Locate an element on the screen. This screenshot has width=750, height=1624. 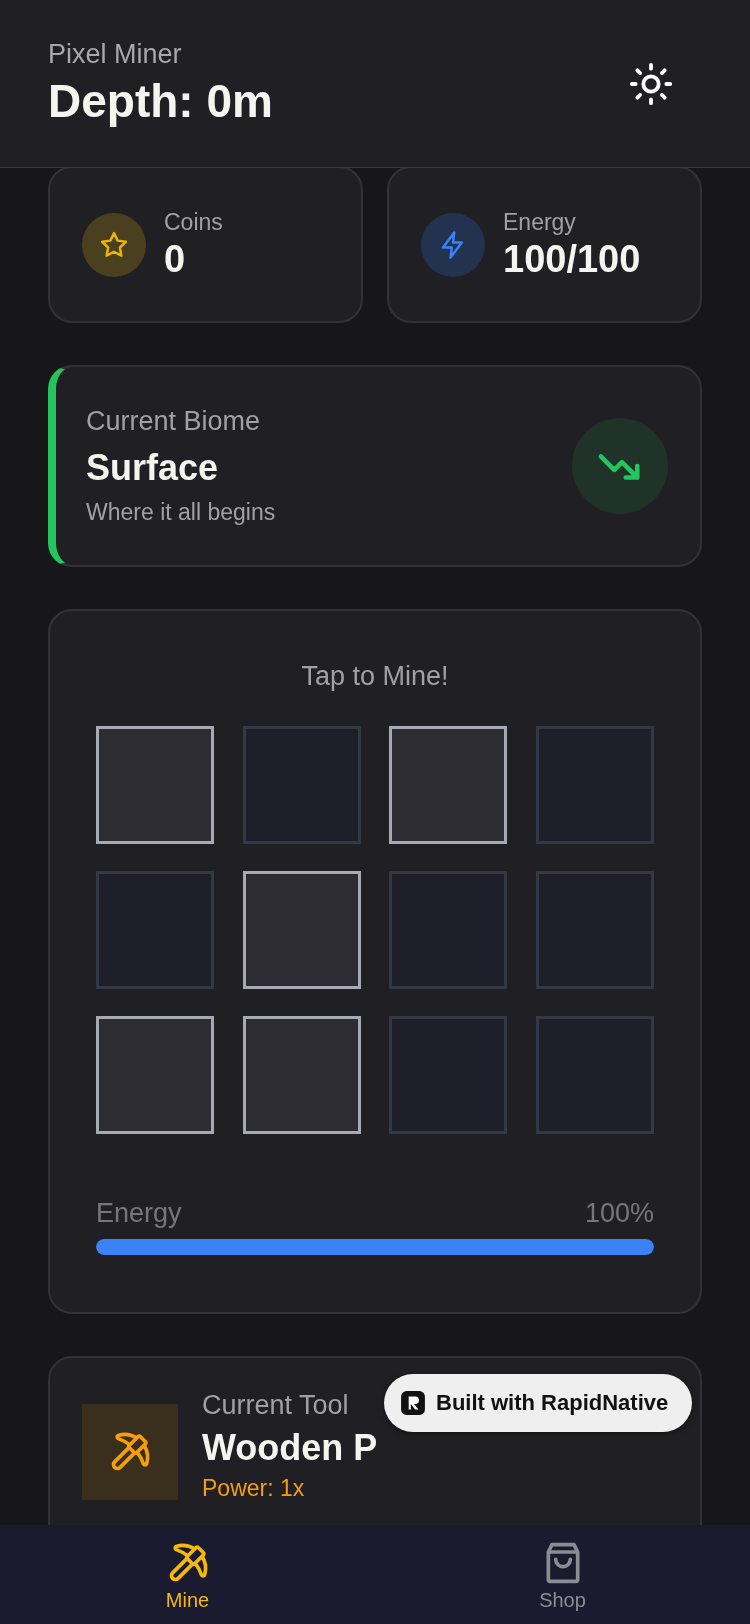
energy-reading: 100% is located at coordinates (619, 1213).